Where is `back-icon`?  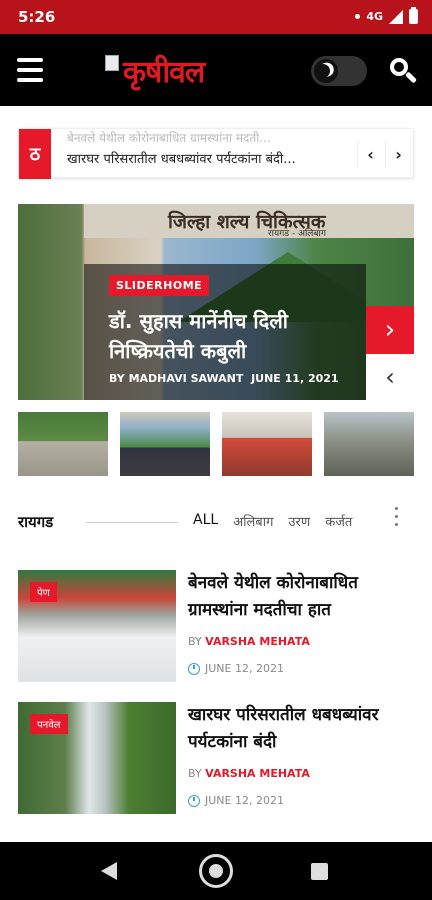
back-icon is located at coordinates (109, 871).